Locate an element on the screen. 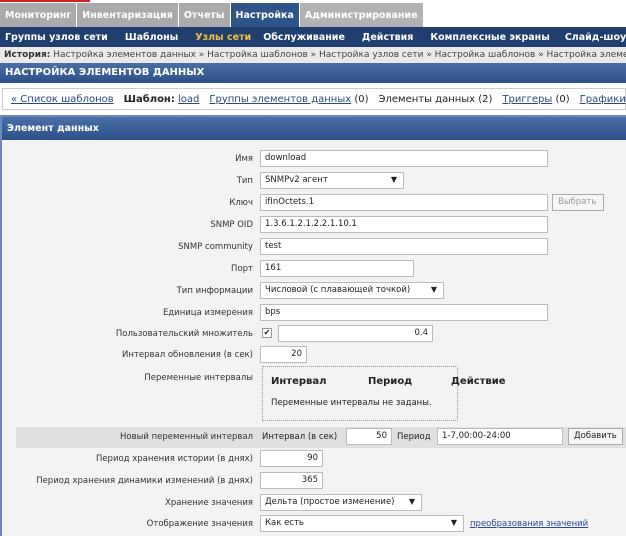  menu-monitoring: Мониторинг is located at coordinates (38, 15).